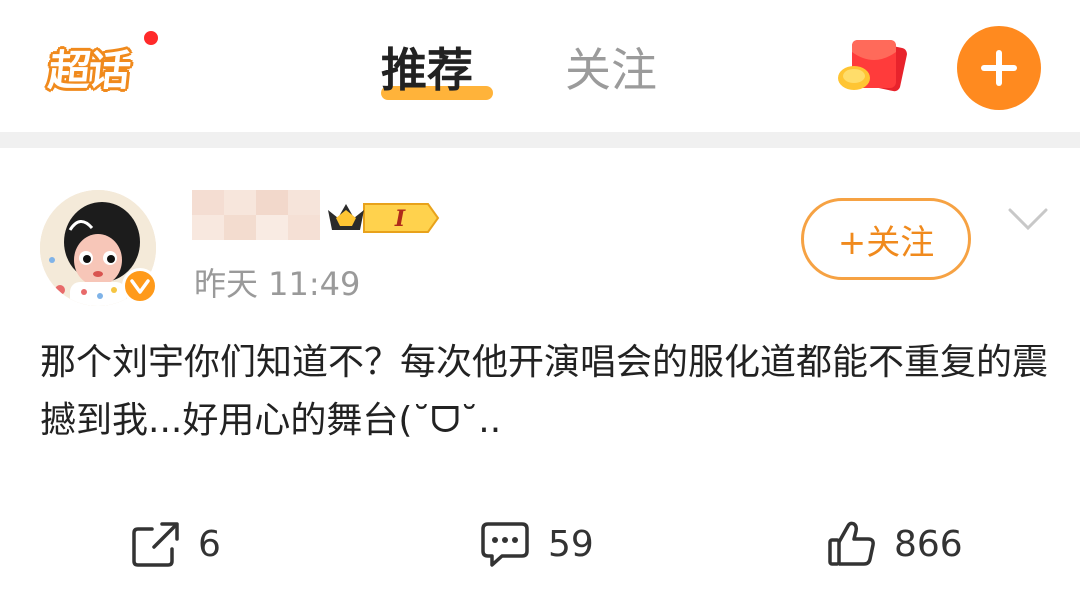  What do you see at coordinates (999, 68) in the screenshot?
I see `compose-plus-button` at bounding box center [999, 68].